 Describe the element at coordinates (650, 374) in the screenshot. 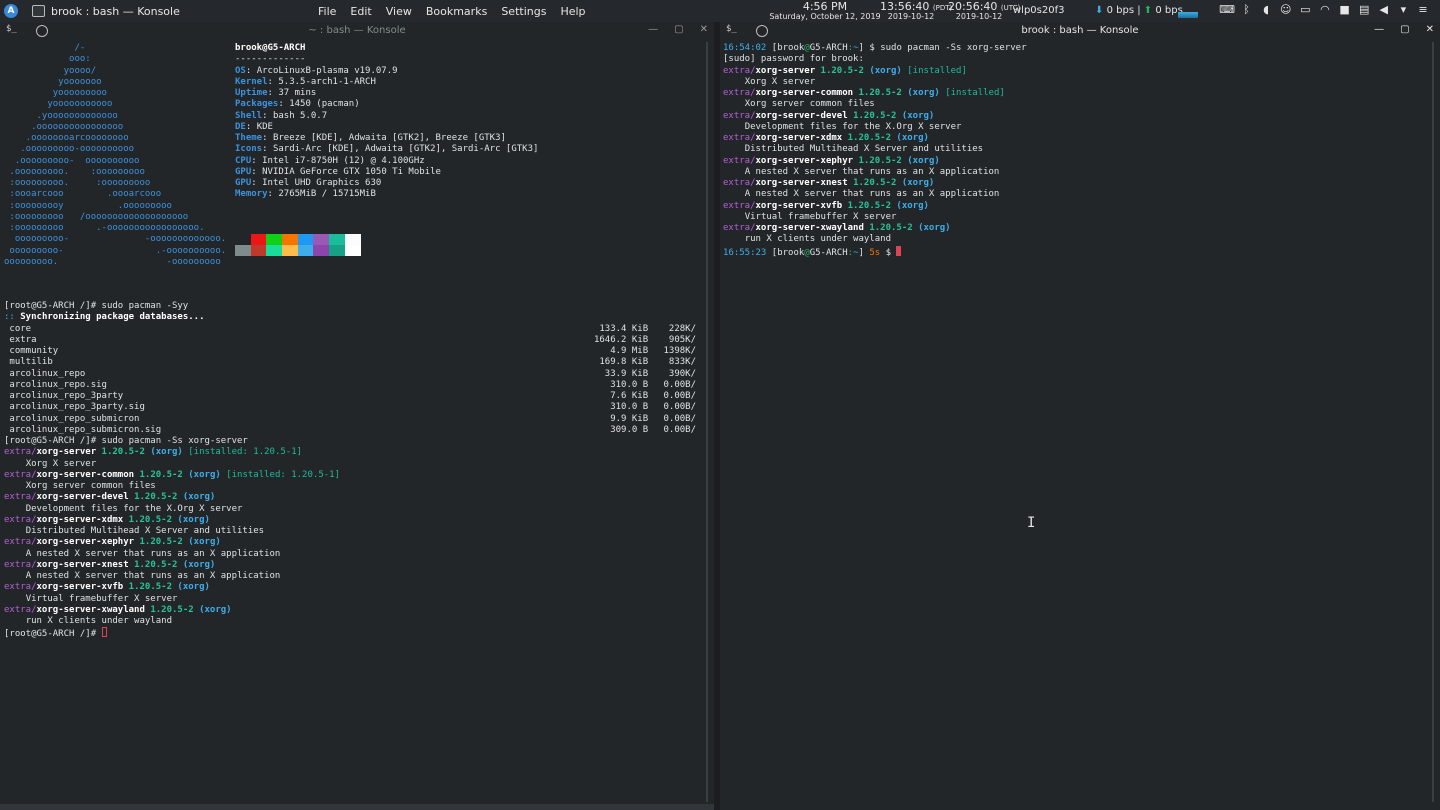

I see `db-stats: 33.9 KiB 390K/` at that location.